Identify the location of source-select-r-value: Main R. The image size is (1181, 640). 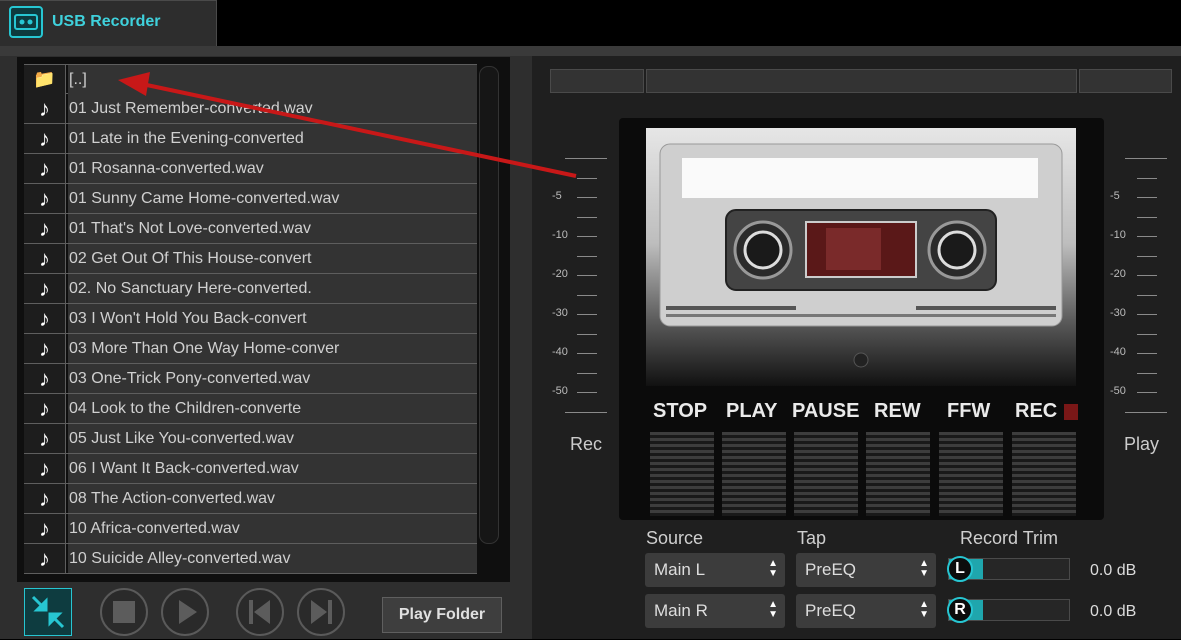
(681, 610).